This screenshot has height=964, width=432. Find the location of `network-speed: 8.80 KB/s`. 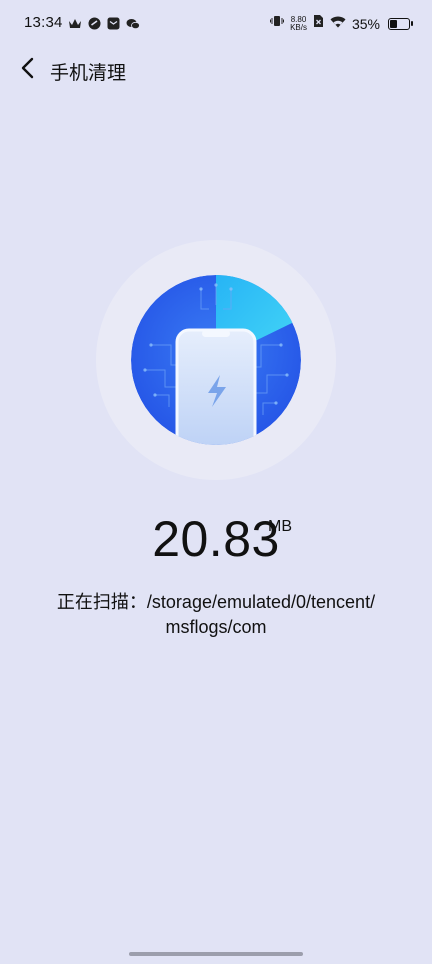

network-speed: 8.80 KB/s is located at coordinates (298, 23).